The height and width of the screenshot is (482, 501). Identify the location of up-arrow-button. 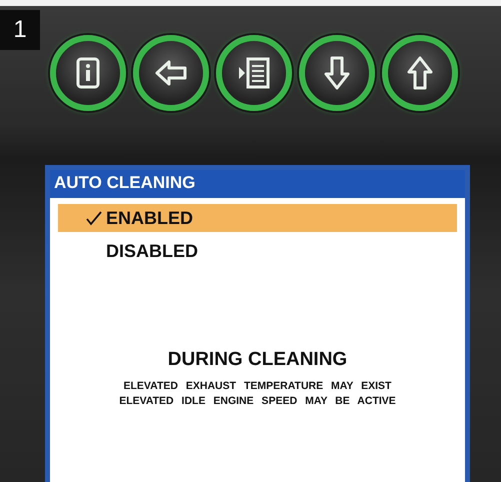
(420, 73).